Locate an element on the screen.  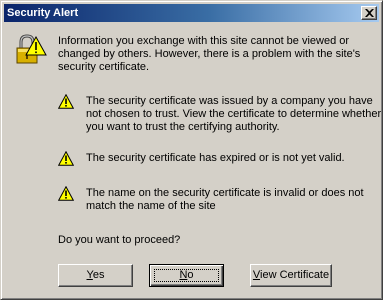
proceed-question: Do you want to proceed? is located at coordinates (119, 240).